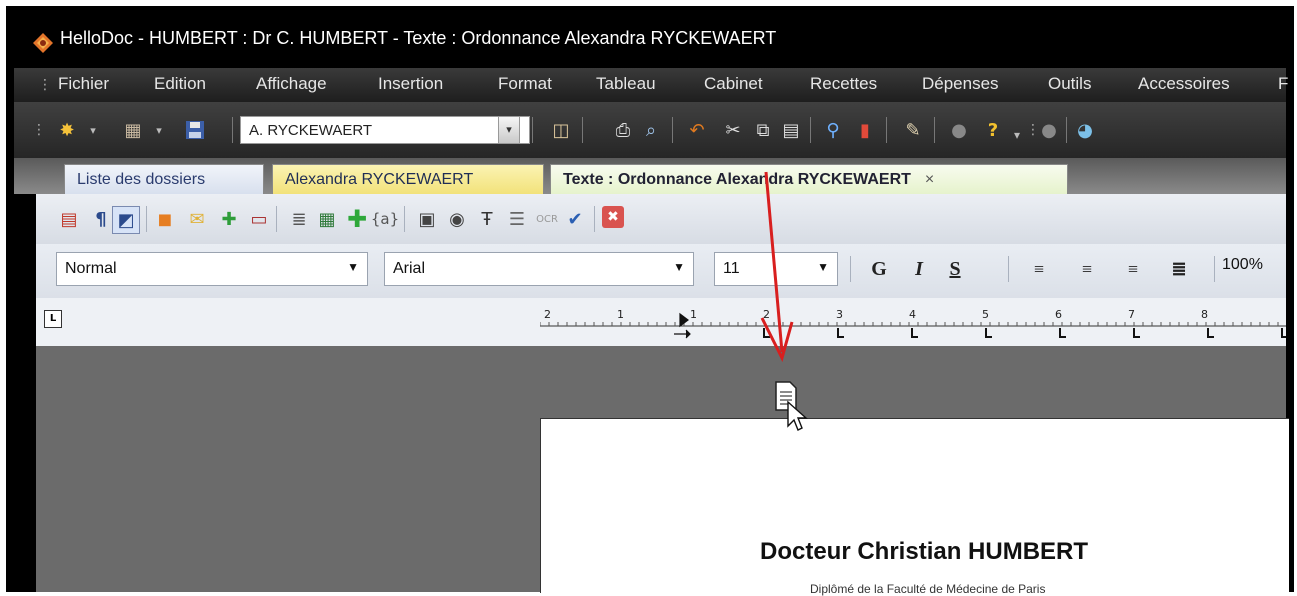 The height and width of the screenshot is (596, 1297). What do you see at coordinates (960, 84) in the screenshot?
I see `menu-depenses: Dépenses` at bounding box center [960, 84].